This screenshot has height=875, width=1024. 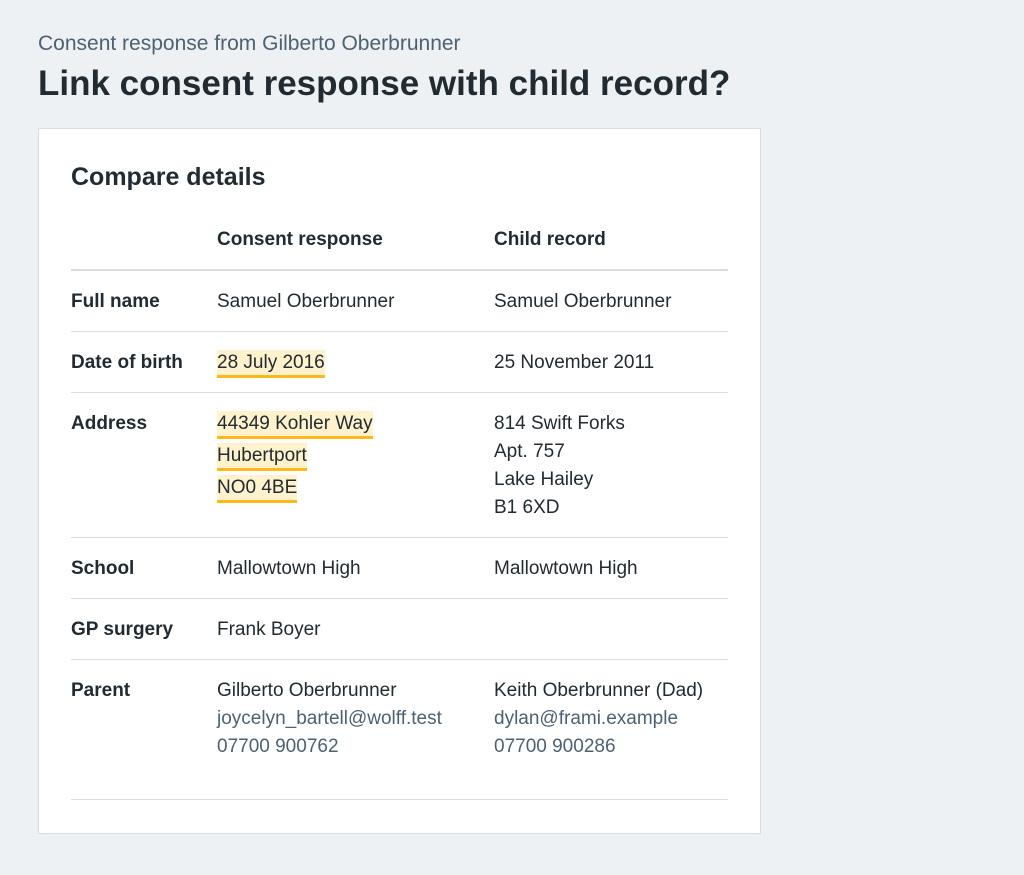 I want to click on parent-name: Keith Oberbrunner (Dad), so click(x=599, y=690).